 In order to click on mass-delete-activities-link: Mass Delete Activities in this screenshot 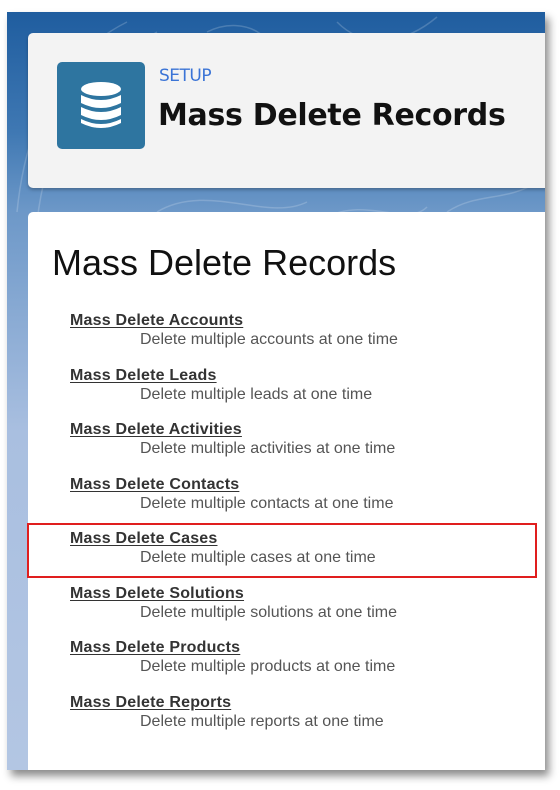, I will do `click(156, 430)`.